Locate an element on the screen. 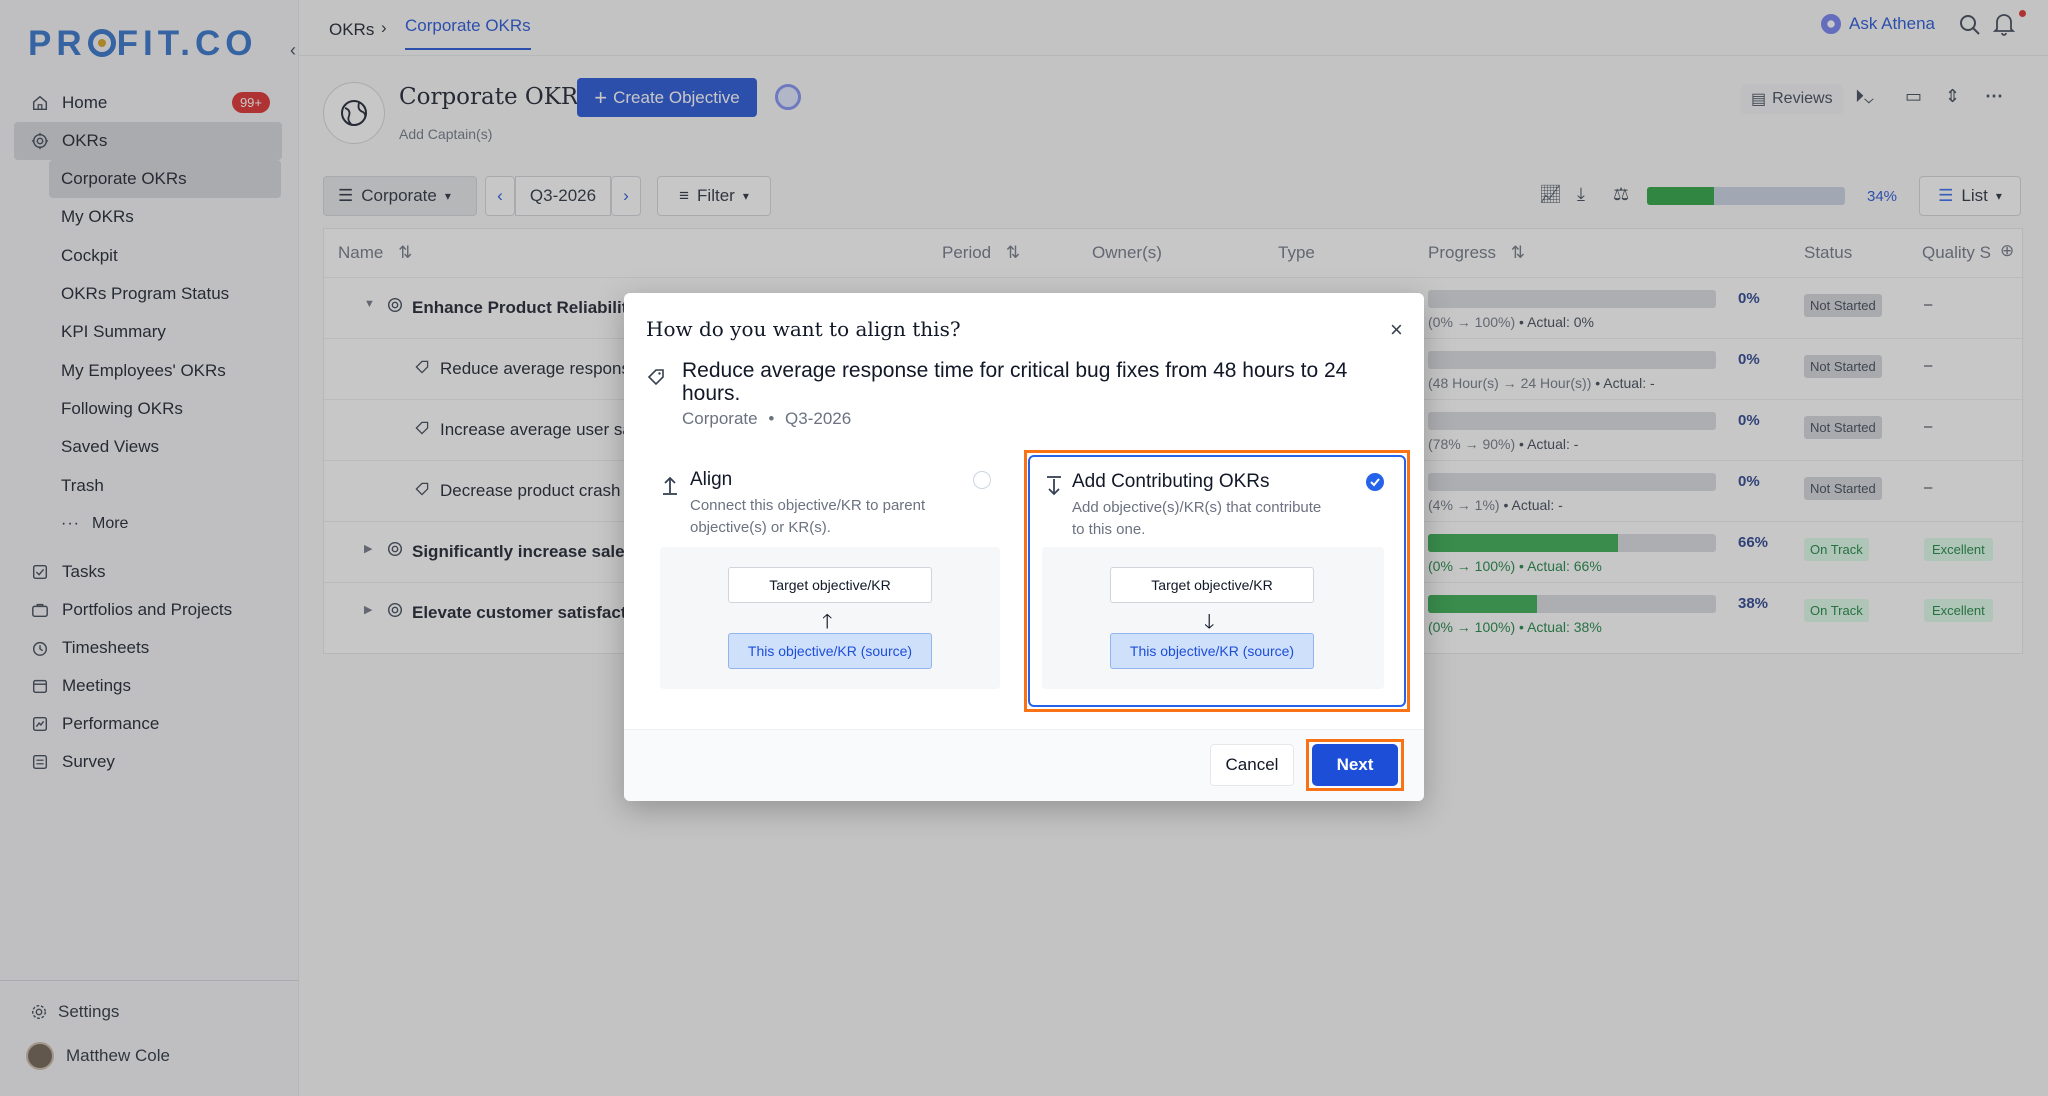  contribute-option-title: Add Contributing OKRs is located at coordinates (1171, 481).